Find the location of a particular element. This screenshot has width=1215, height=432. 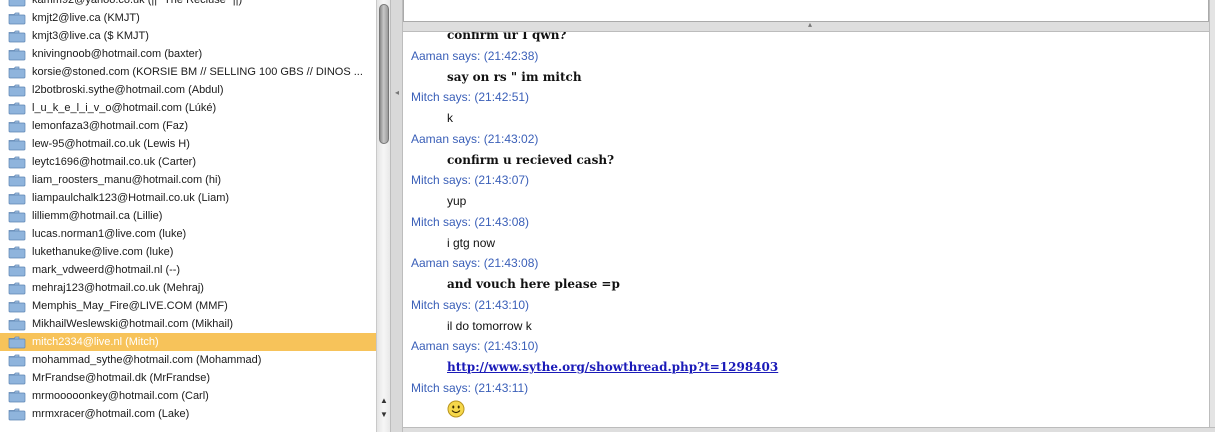

vertical-splitter: ◂ is located at coordinates (396, 216).